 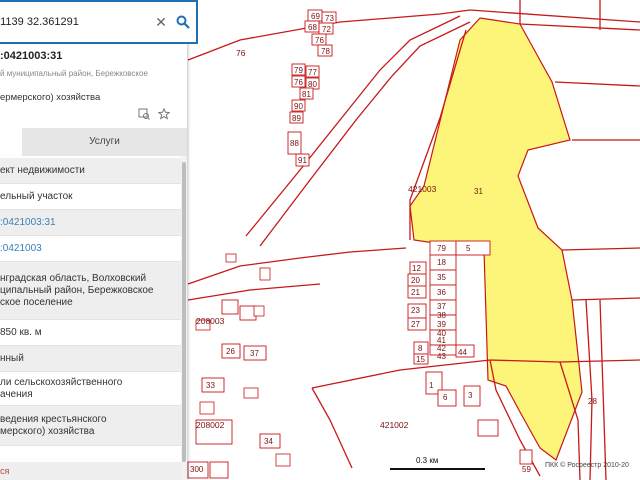 I want to click on plot-label: 77, so click(x=312, y=72).